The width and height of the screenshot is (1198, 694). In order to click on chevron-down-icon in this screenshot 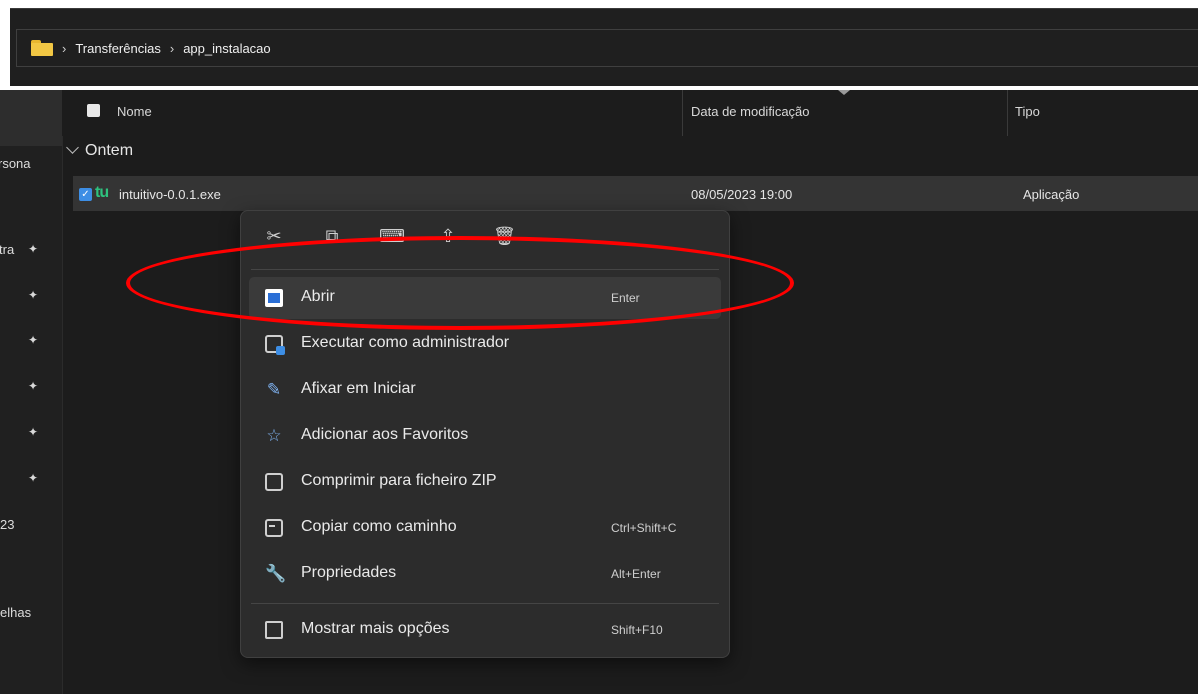, I will do `click(72, 147)`.